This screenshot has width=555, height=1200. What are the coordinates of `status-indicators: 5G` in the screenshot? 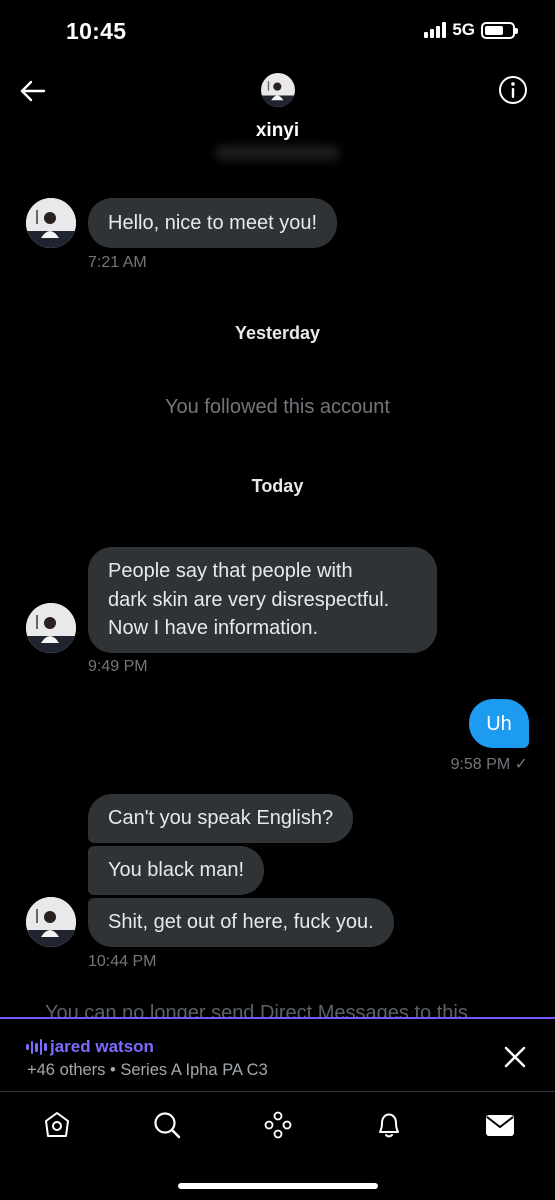 It's located at (471, 30).